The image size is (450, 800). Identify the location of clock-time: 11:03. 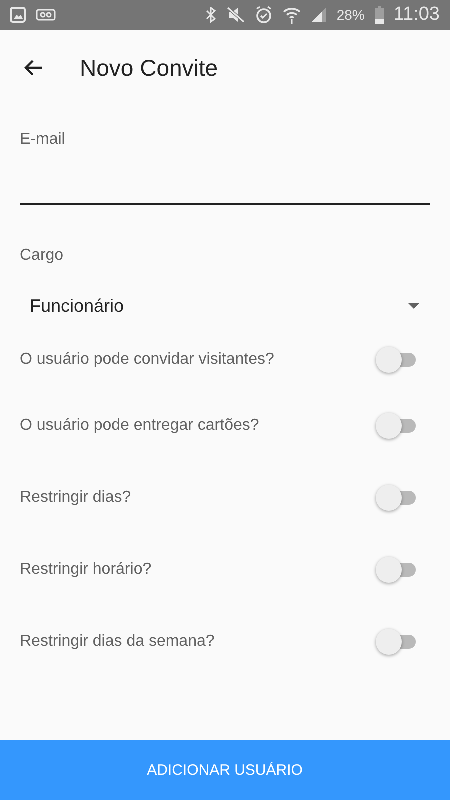
(417, 15).